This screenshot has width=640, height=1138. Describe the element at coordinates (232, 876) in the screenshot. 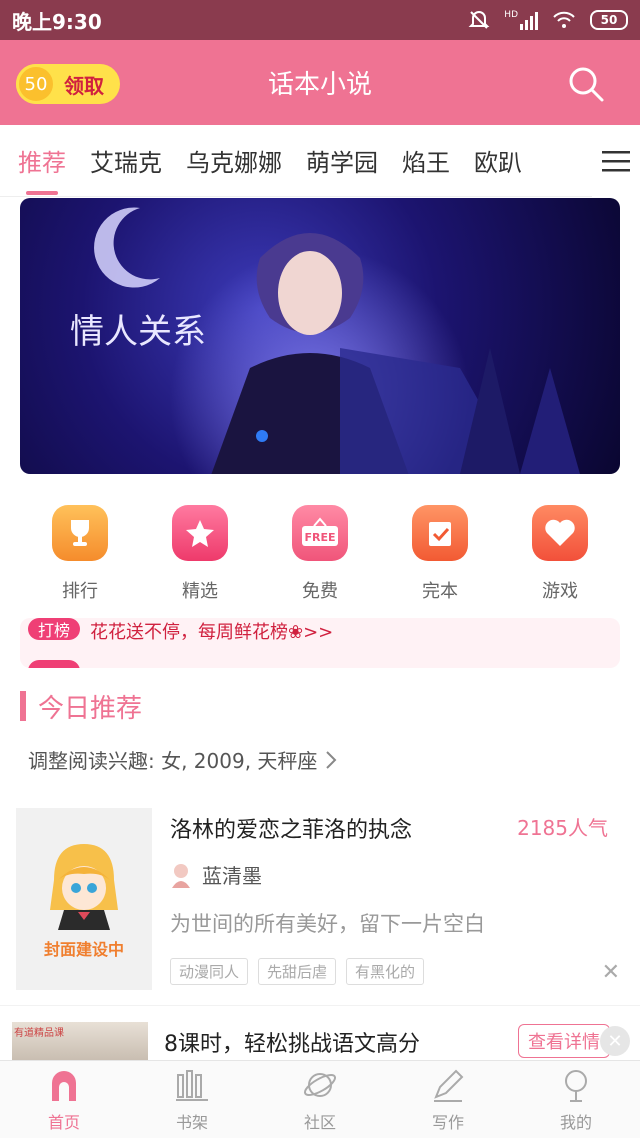

I see `author-name: 蓝清墨` at that location.